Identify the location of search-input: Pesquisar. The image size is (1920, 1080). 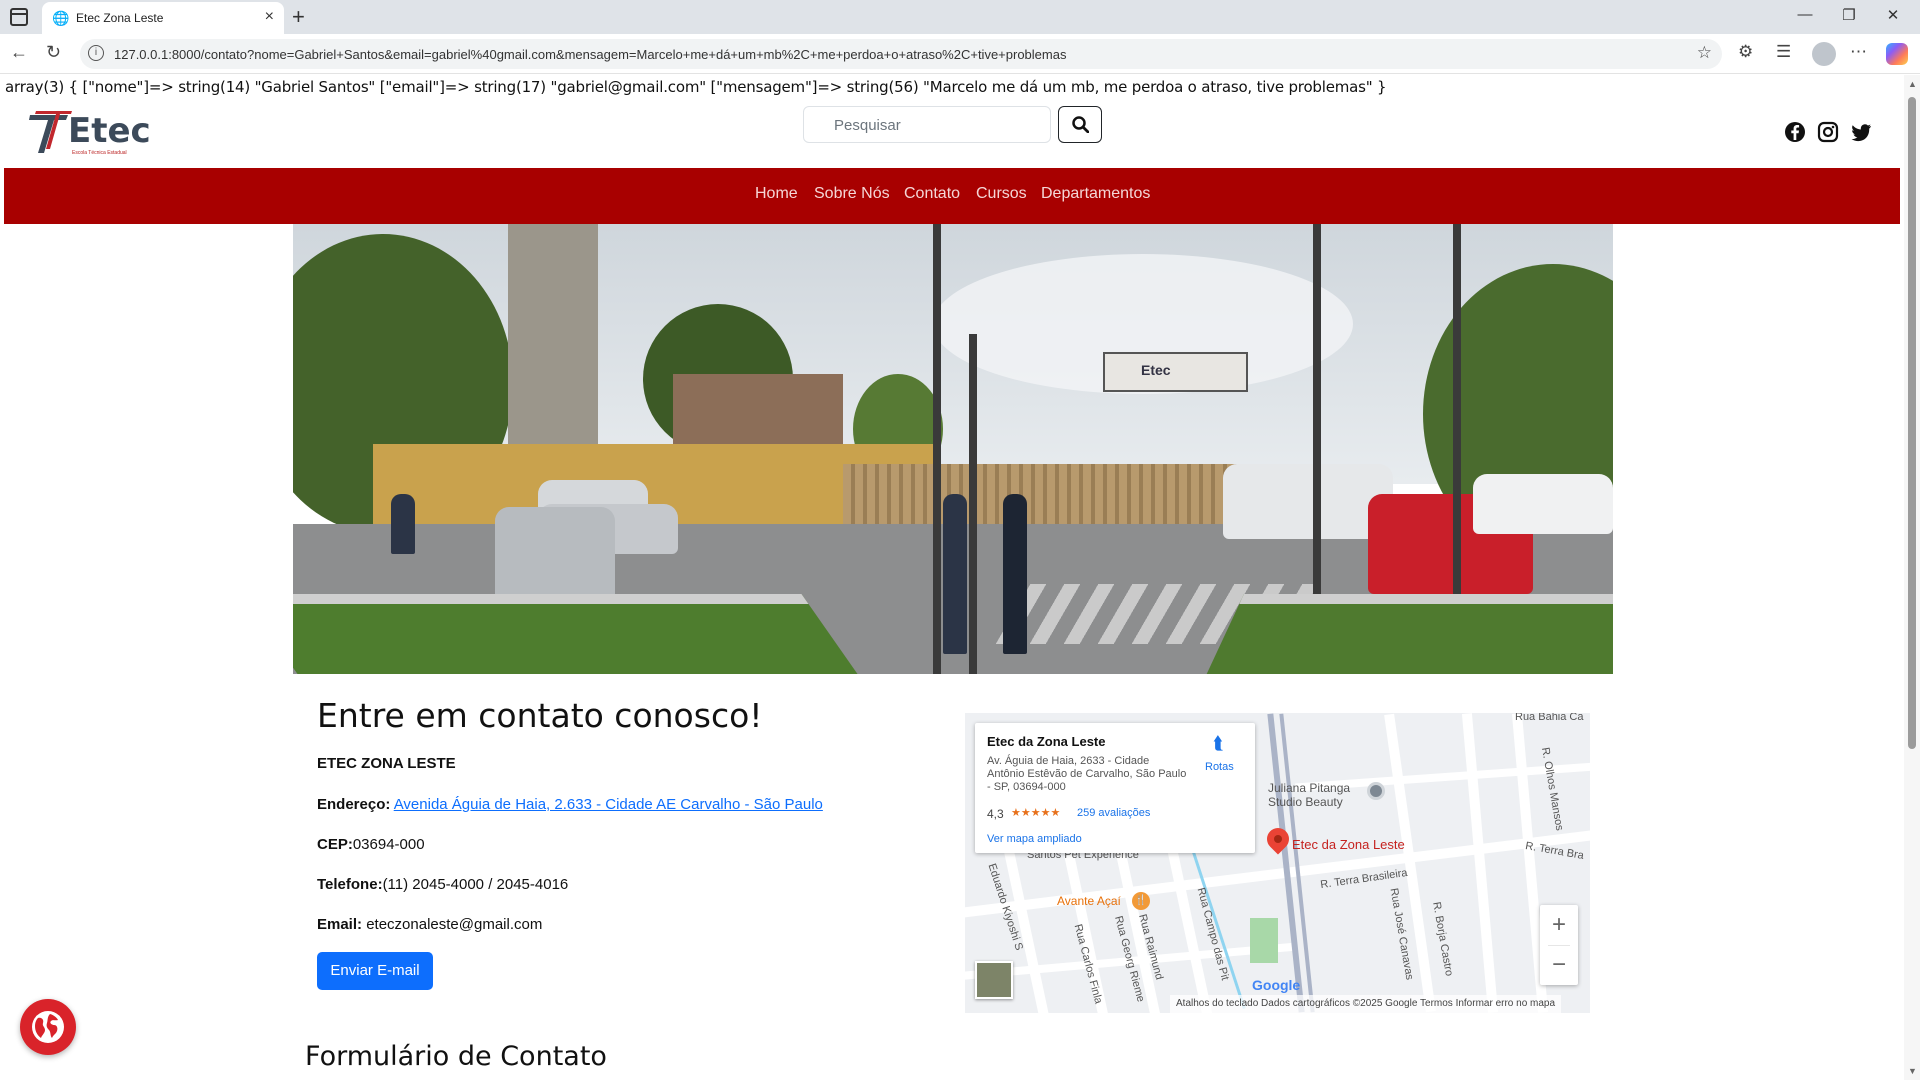
(927, 124).